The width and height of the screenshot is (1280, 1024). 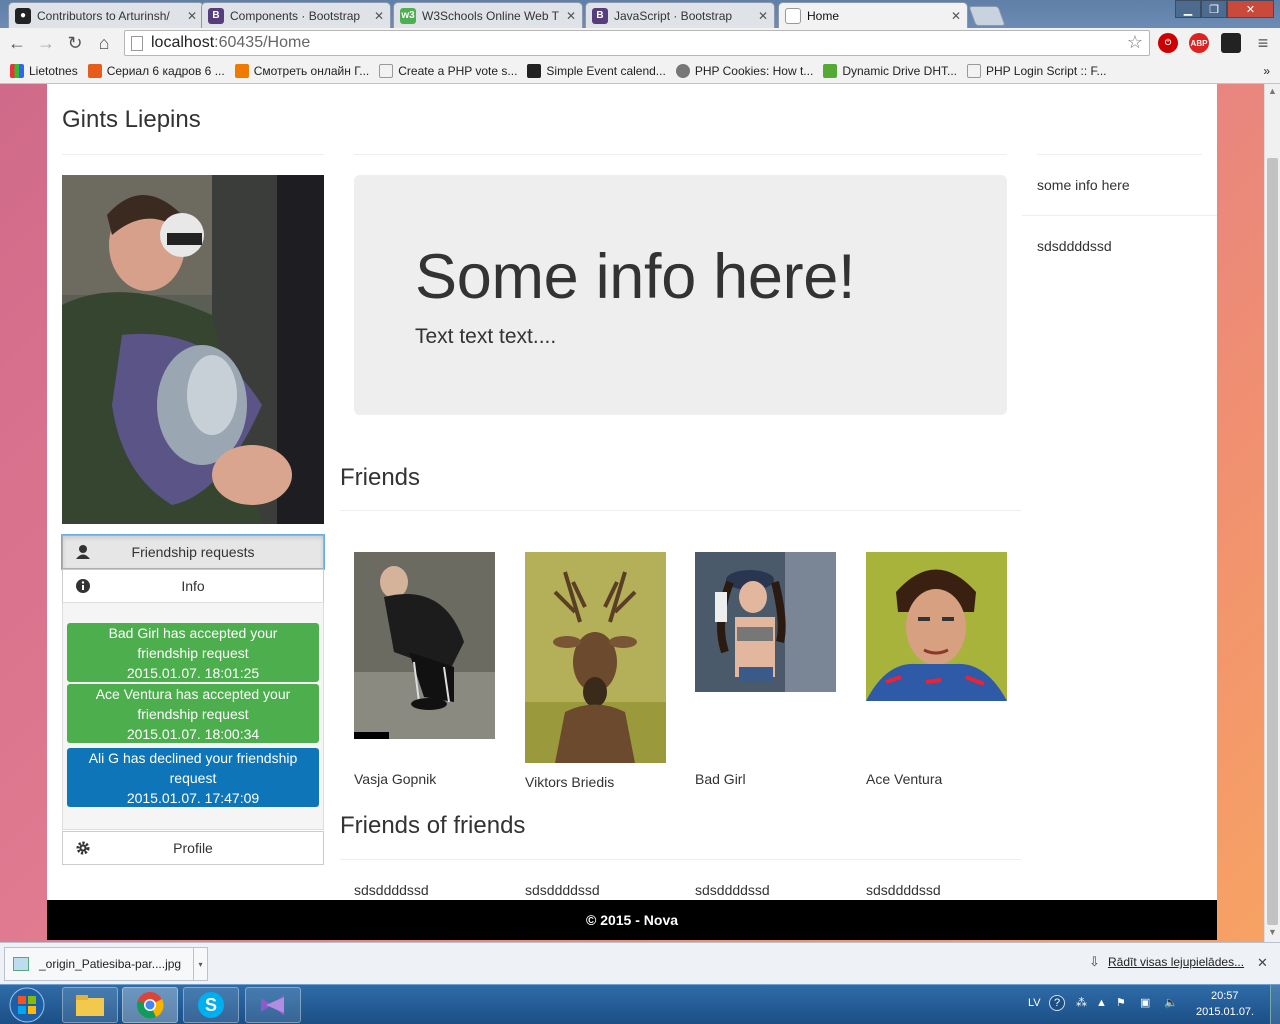 What do you see at coordinates (720, 779) in the screenshot?
I see `friend-name: Bad Girl` at bounding box center [720, 779].